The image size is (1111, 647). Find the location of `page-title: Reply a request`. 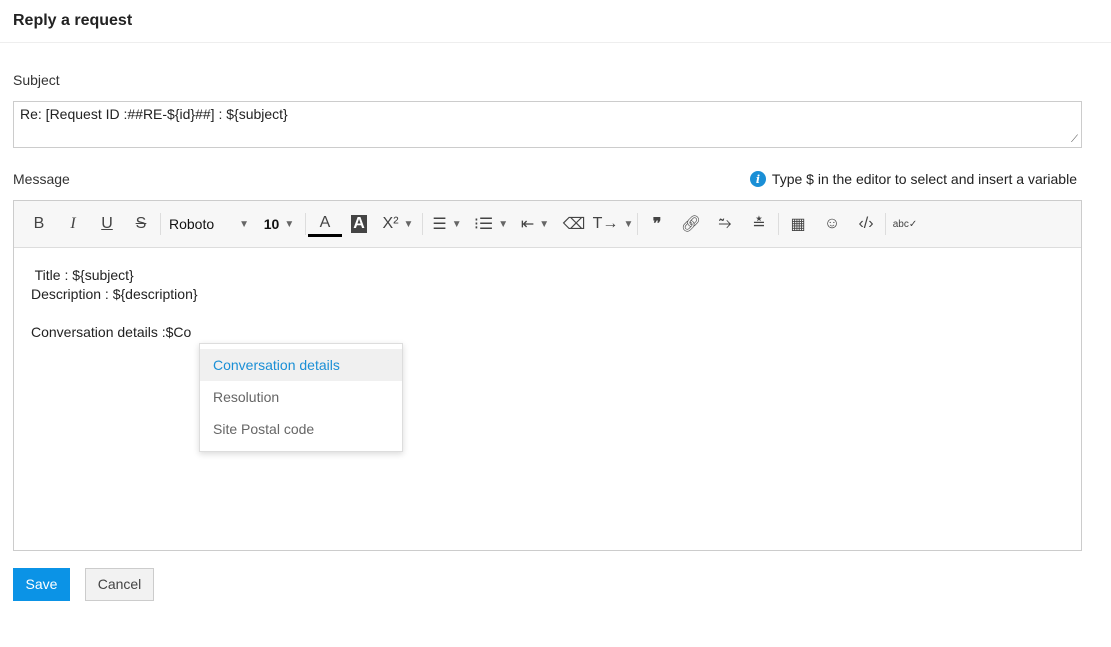

page-title: Reply a request is located at coordinates (73, 20).